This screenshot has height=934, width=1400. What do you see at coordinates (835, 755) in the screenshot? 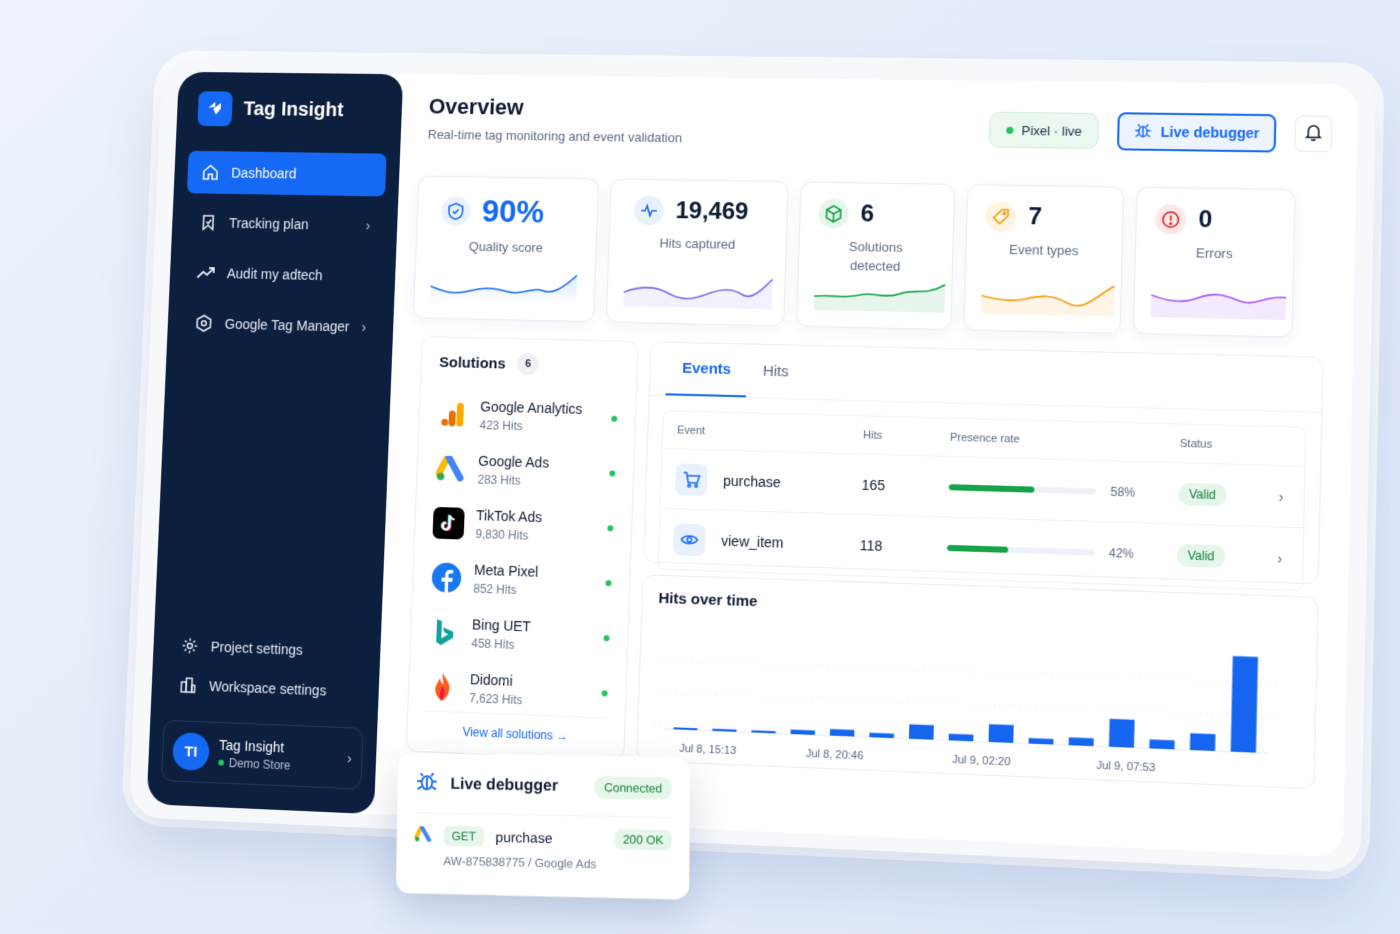
I see `x-tick-label: Jul 8, 20:46` at bounding box center [835, 755].